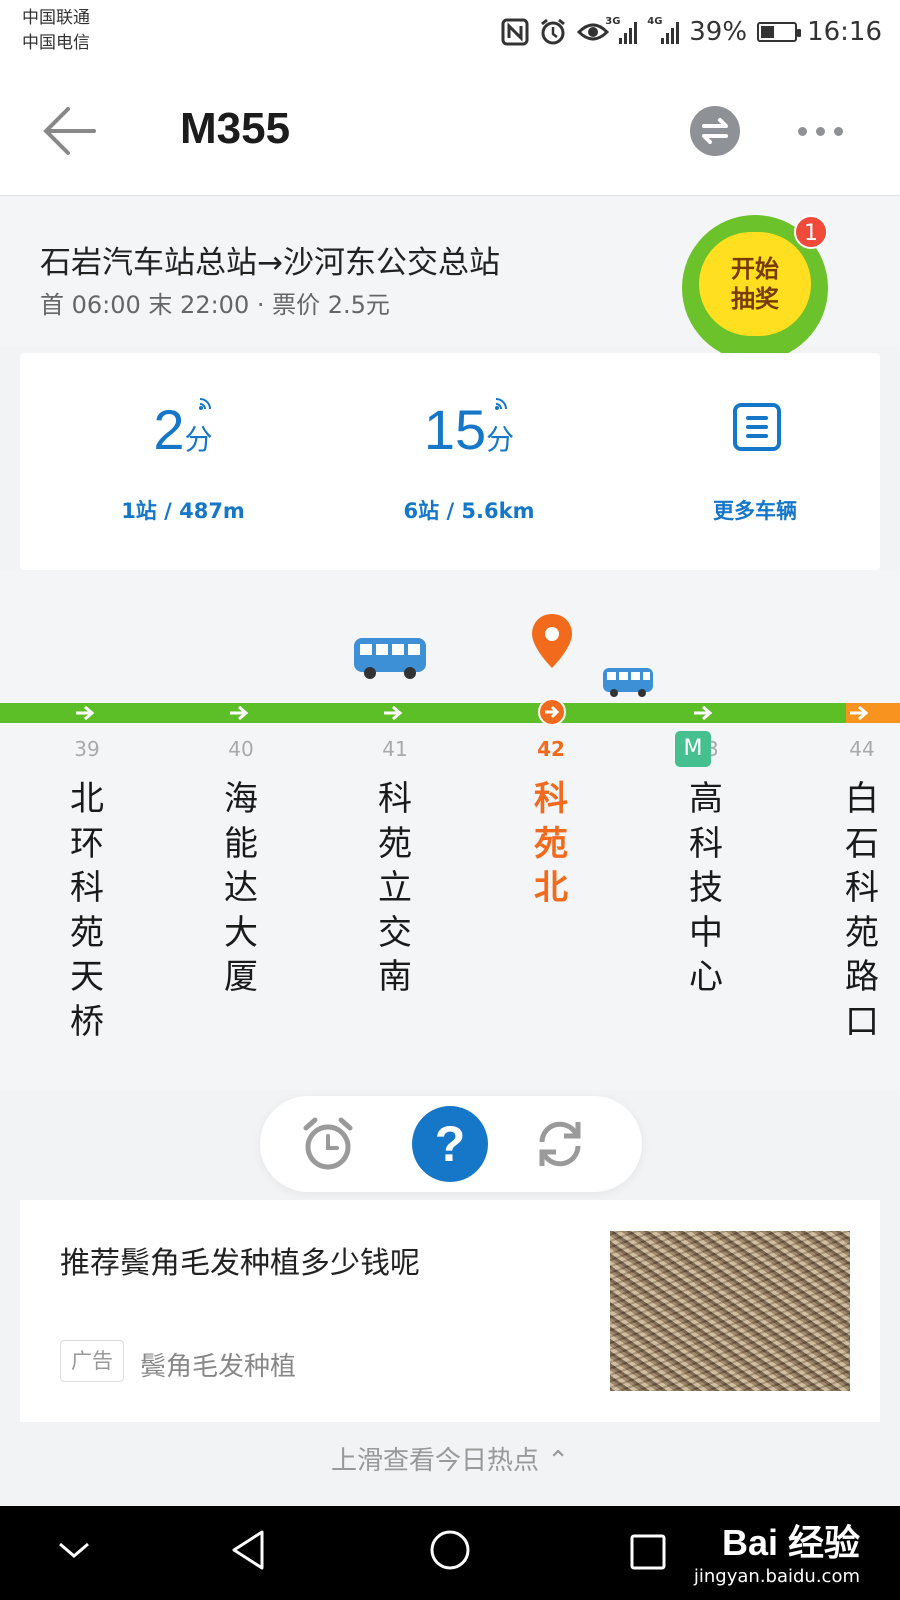 The width and height of the screenshot is (900, 1600). What do you see at coordinates (757, 427) in the screenshot?
I see `list-icon` at bounding box center [757, 427].